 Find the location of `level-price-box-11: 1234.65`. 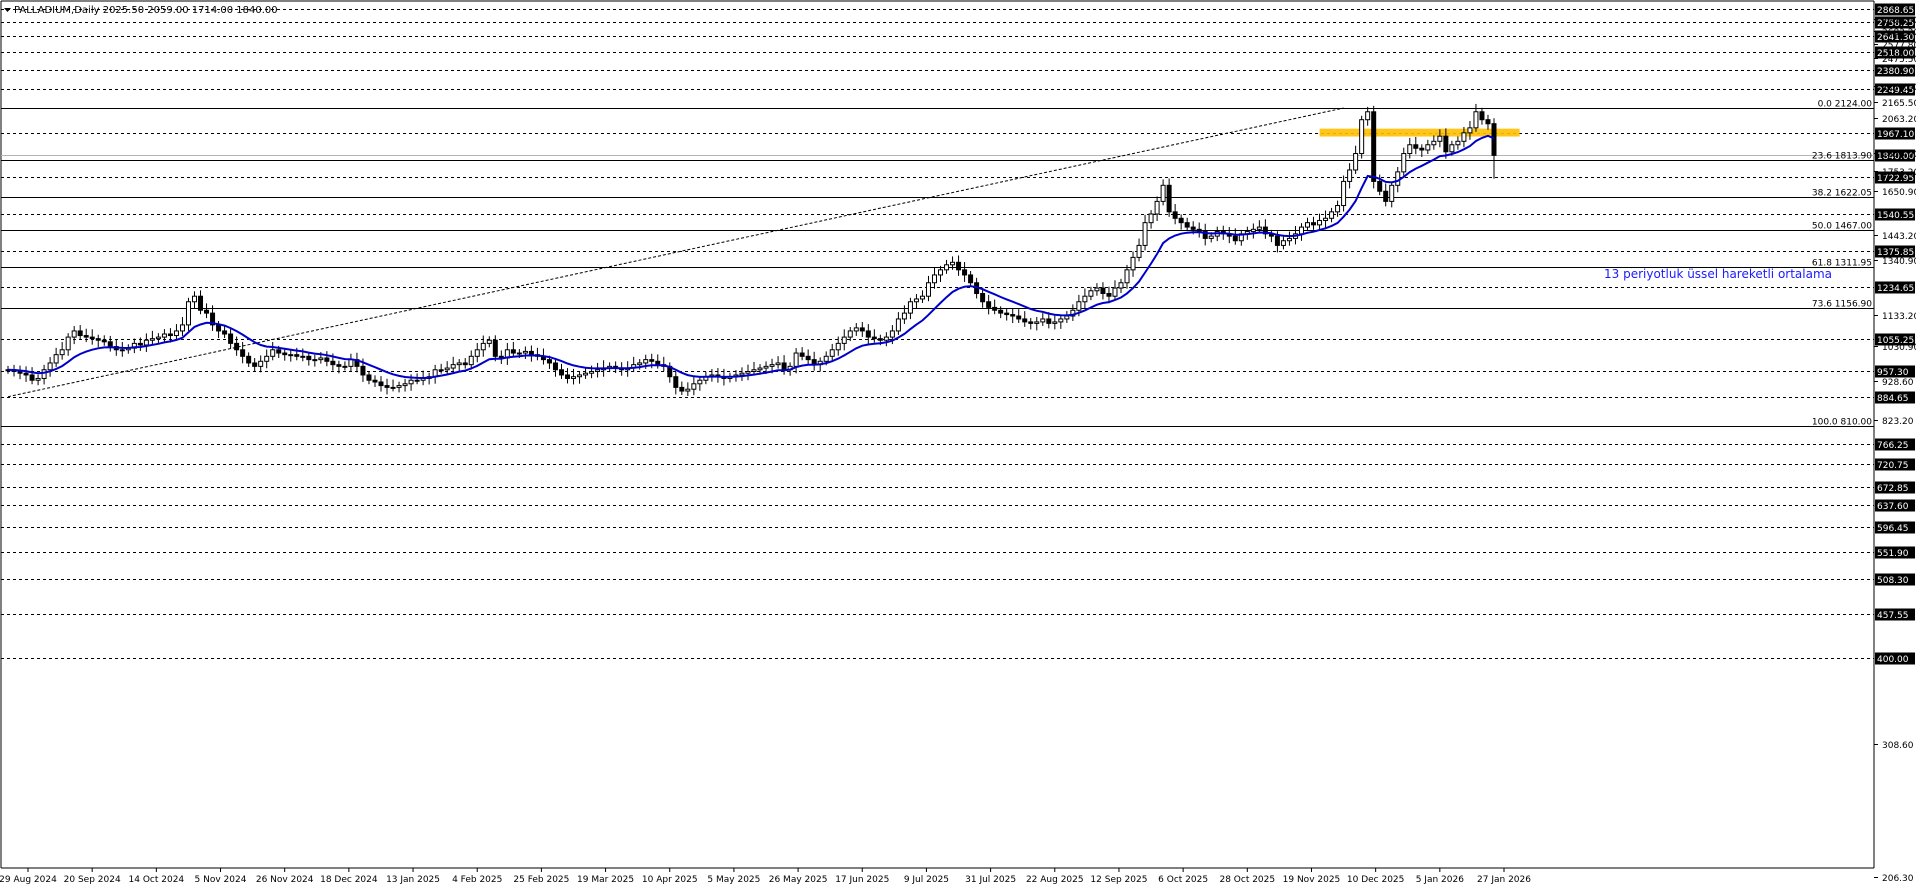

level-price-box-11: 1234.65 is located at coordinates (1895, 287).